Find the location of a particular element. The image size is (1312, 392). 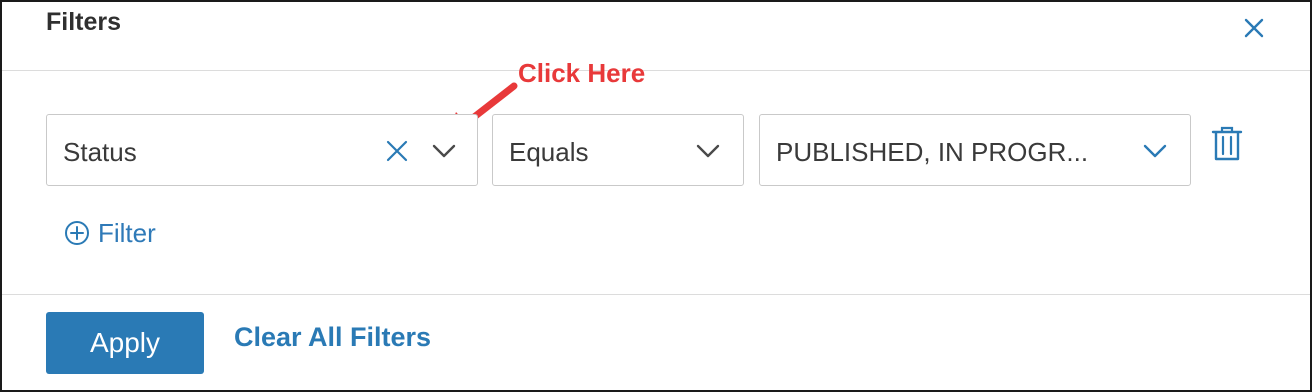

filter-field-select: Status is located at coordinates (262, 150).